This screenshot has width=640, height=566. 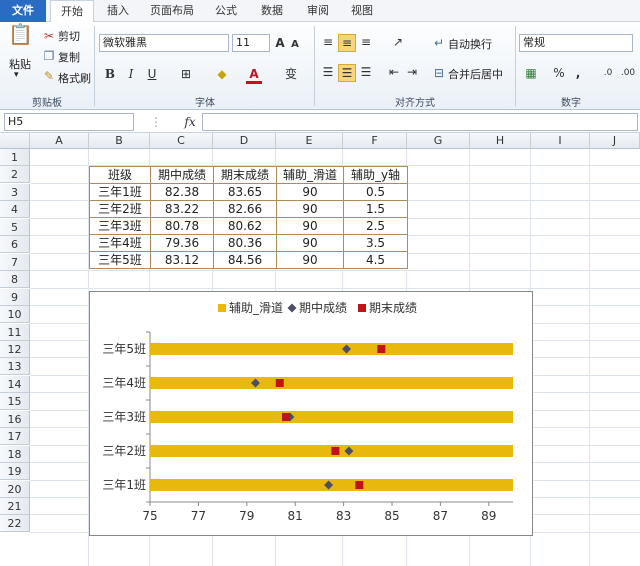 What do you see at coordinates (366, 72) in the screenshot?
I see `align-right-icon: ☰` at bounding box center [366, 72].